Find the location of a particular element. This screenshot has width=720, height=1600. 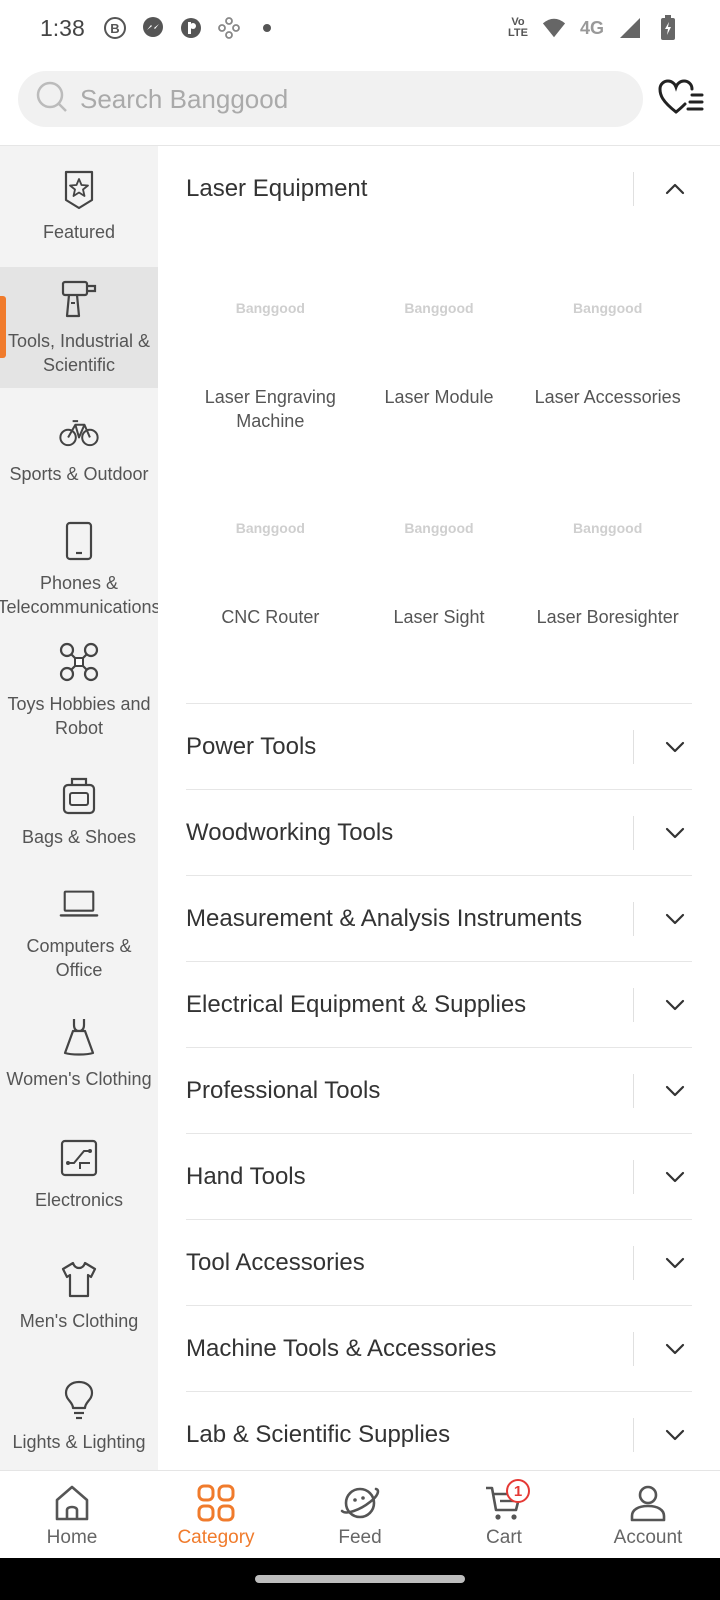

sidebar-item-womens-clothing: Women's Clothing is located at coordinates (79, 1053).